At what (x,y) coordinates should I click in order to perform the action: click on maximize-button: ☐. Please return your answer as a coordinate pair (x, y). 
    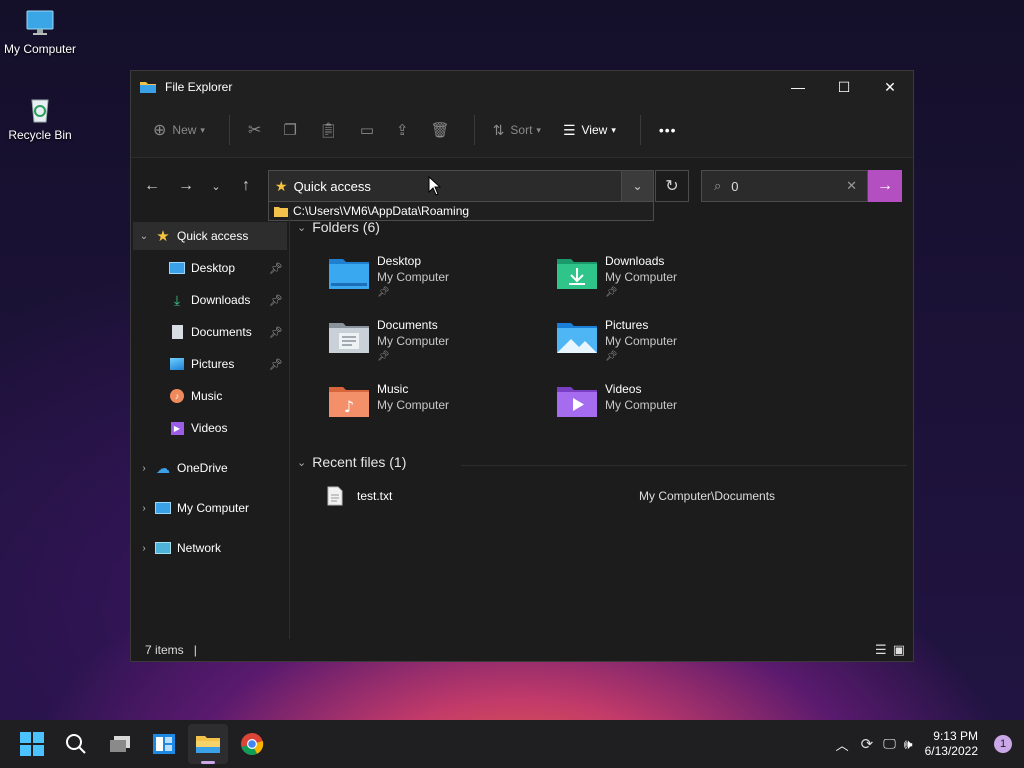
    Looking at the image, I should click on (844, 87).